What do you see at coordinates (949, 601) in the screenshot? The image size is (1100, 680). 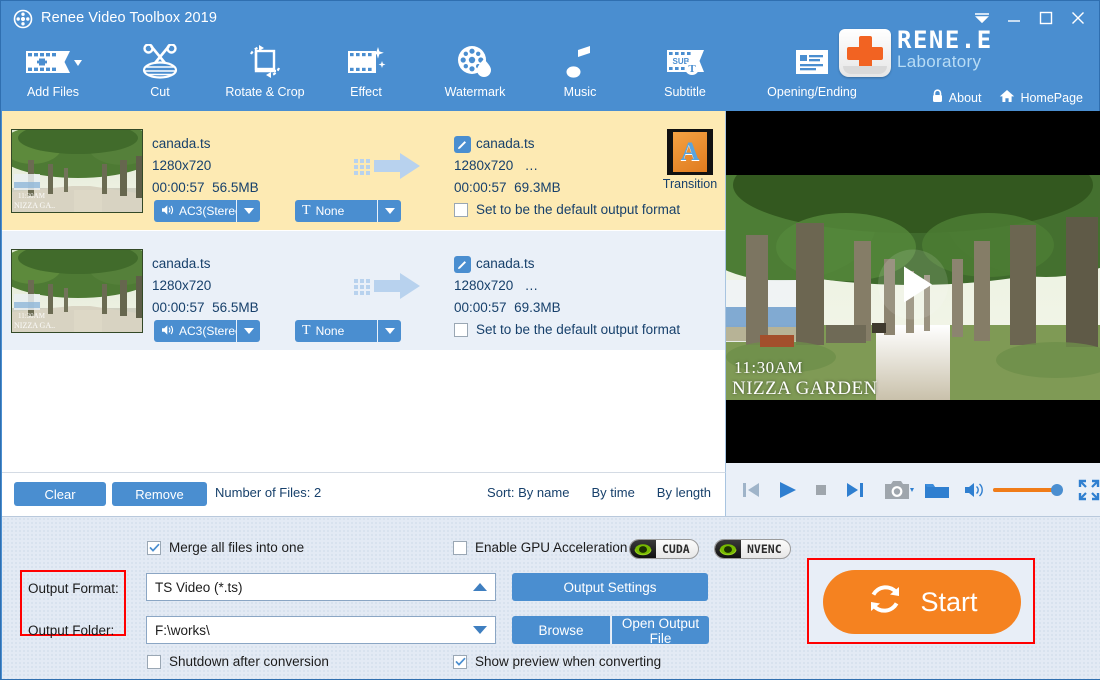 I see `start-button-label: Start` at bounding box center [949, 601].